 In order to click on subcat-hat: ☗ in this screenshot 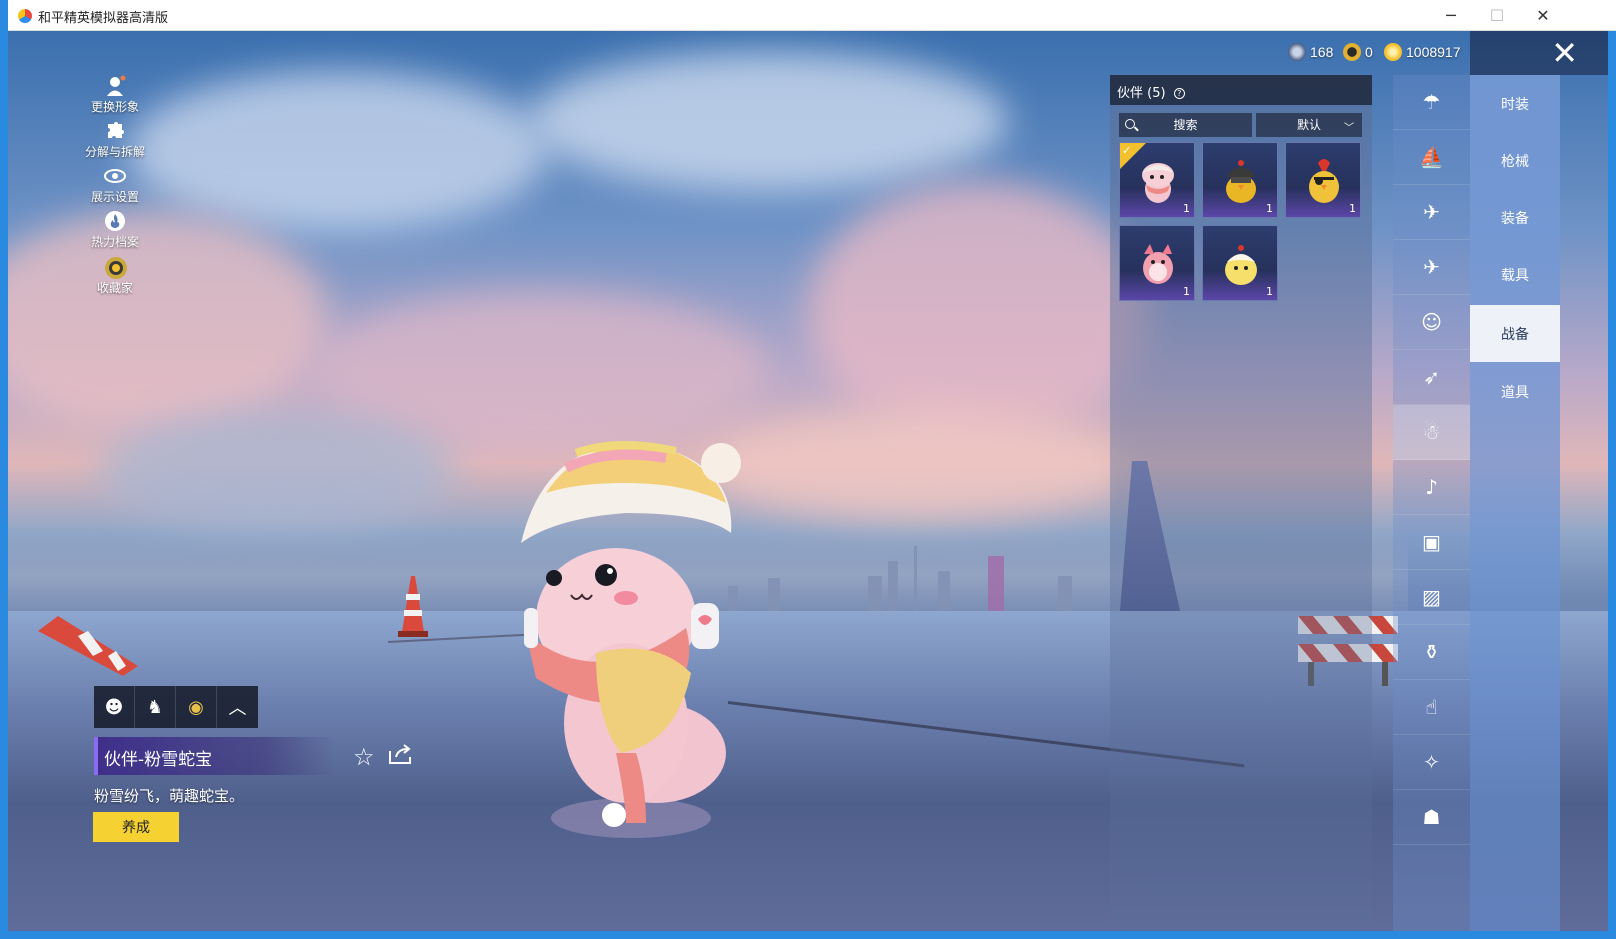, I will do `click(1431, 817)`.